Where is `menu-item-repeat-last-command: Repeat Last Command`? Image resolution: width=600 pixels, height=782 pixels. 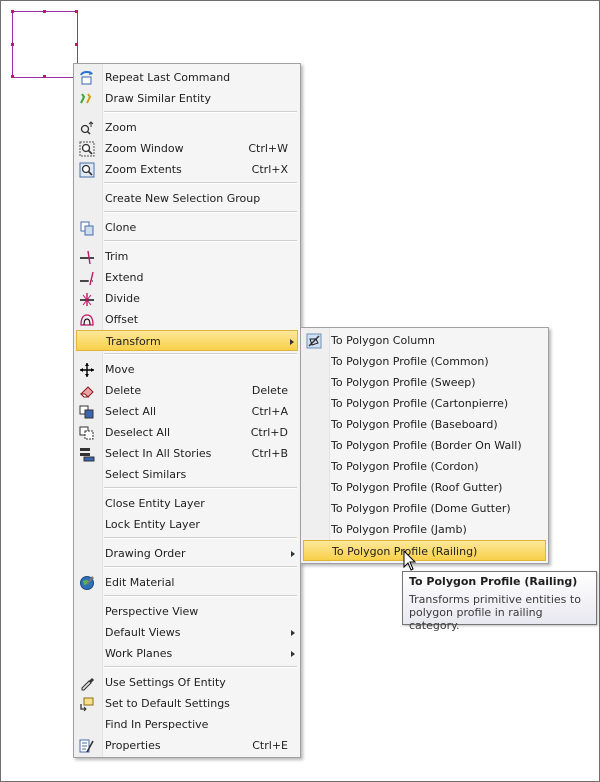 menu-item-repeat-last-command: Repeat Last Command is located at coordinates (187, 77).